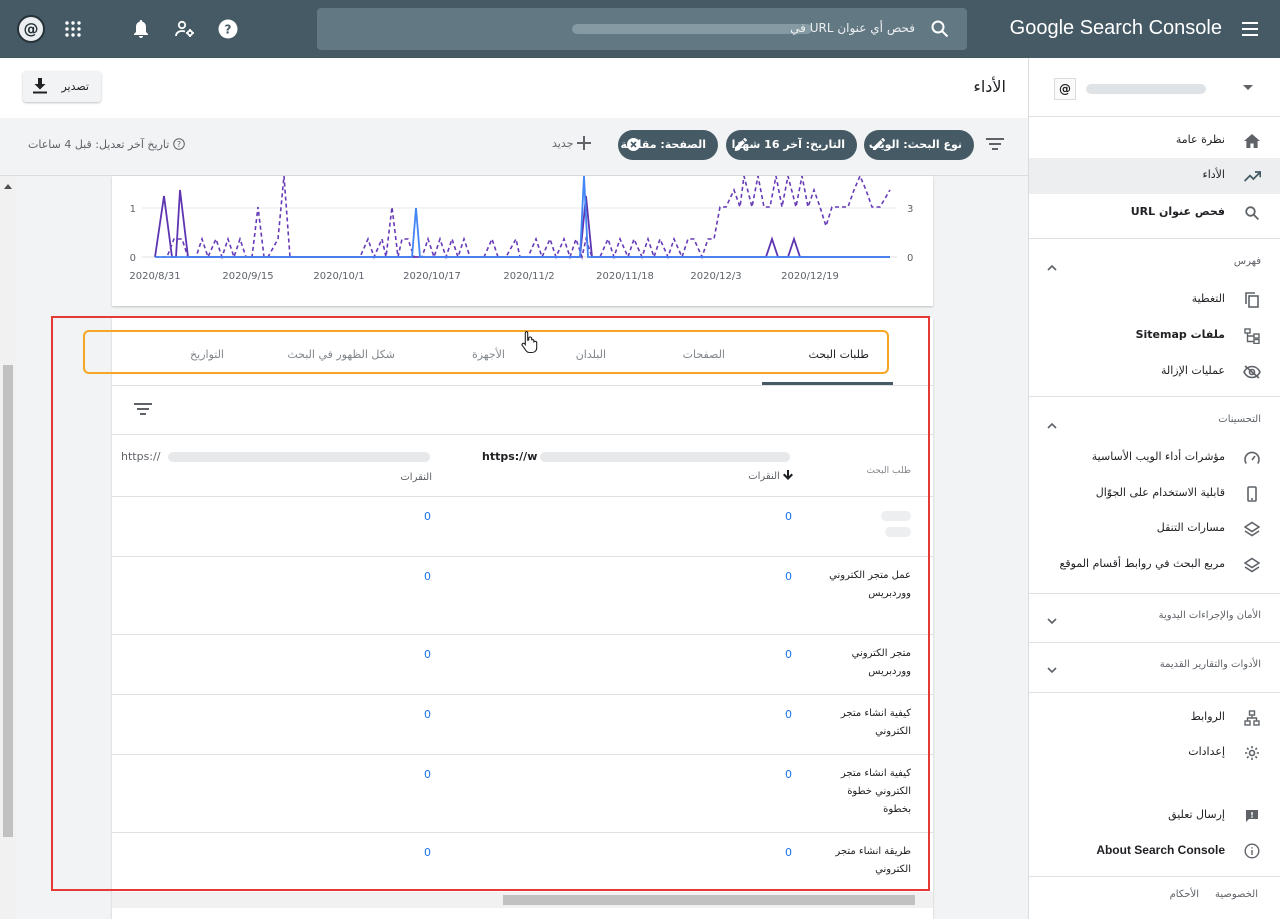 The image size is (1280, 919). What do you see at coordinates (154, 276) in the screenshot?
I see `x-tick-label: 2020/8/31` at bounding box center [154, 276].